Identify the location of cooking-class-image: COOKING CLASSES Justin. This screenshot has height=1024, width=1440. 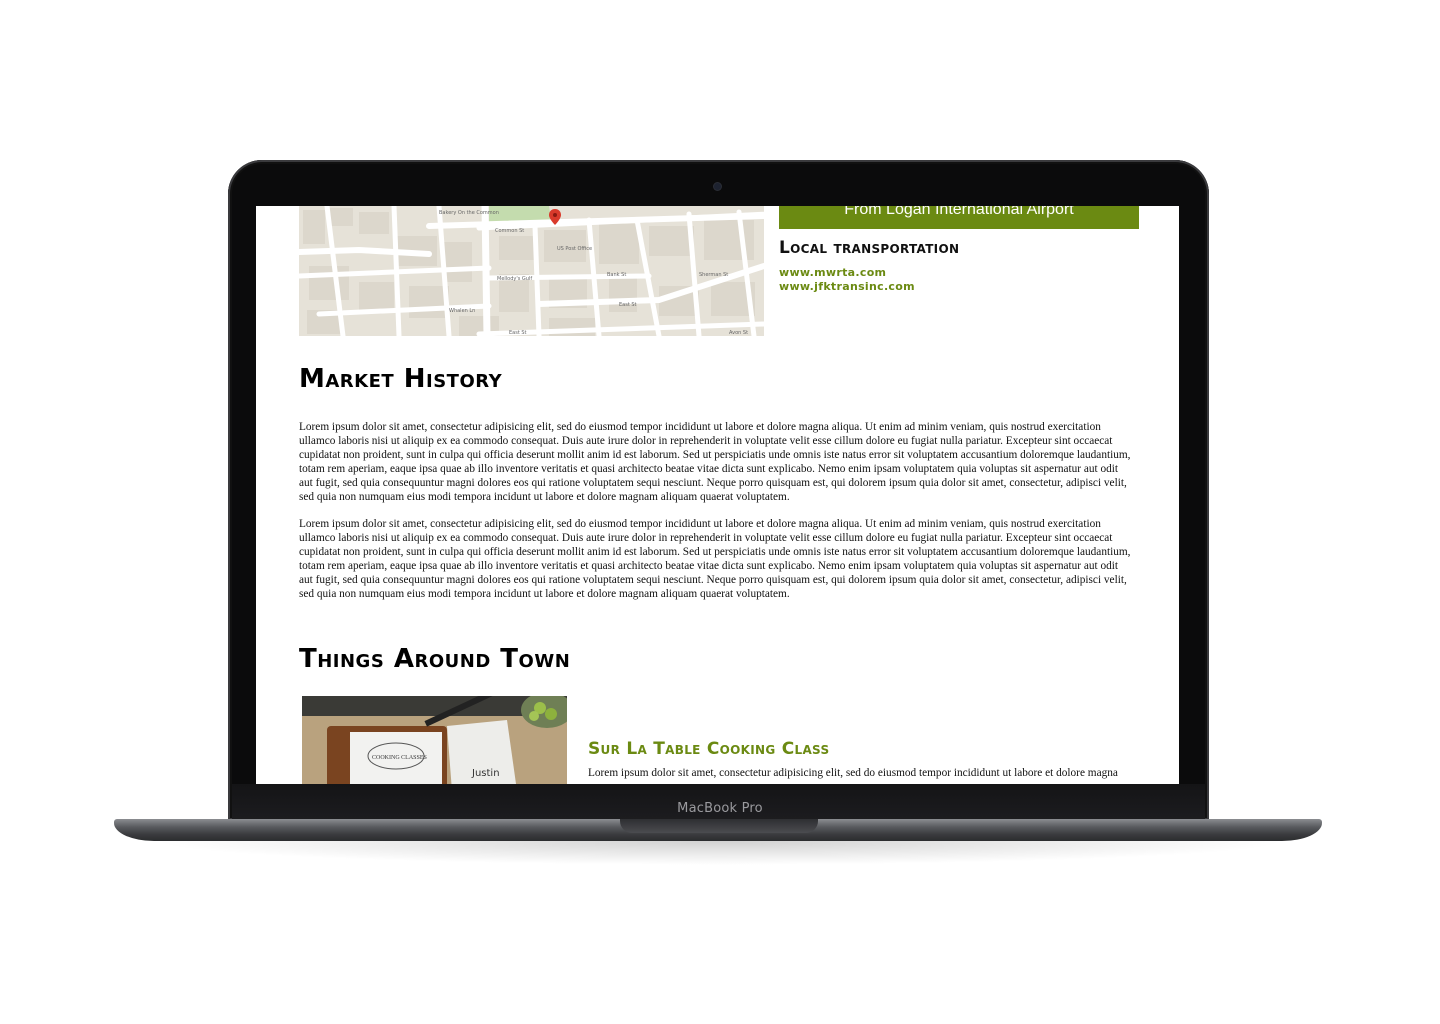
(434, 740).